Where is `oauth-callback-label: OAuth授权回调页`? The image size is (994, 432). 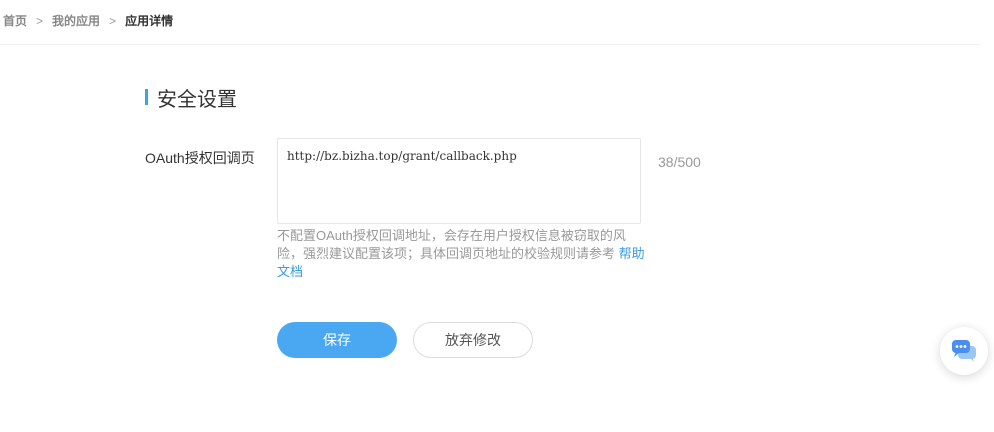 oauth-callback-label: OAuth授权回调页 is located at coordinates (200, 158).